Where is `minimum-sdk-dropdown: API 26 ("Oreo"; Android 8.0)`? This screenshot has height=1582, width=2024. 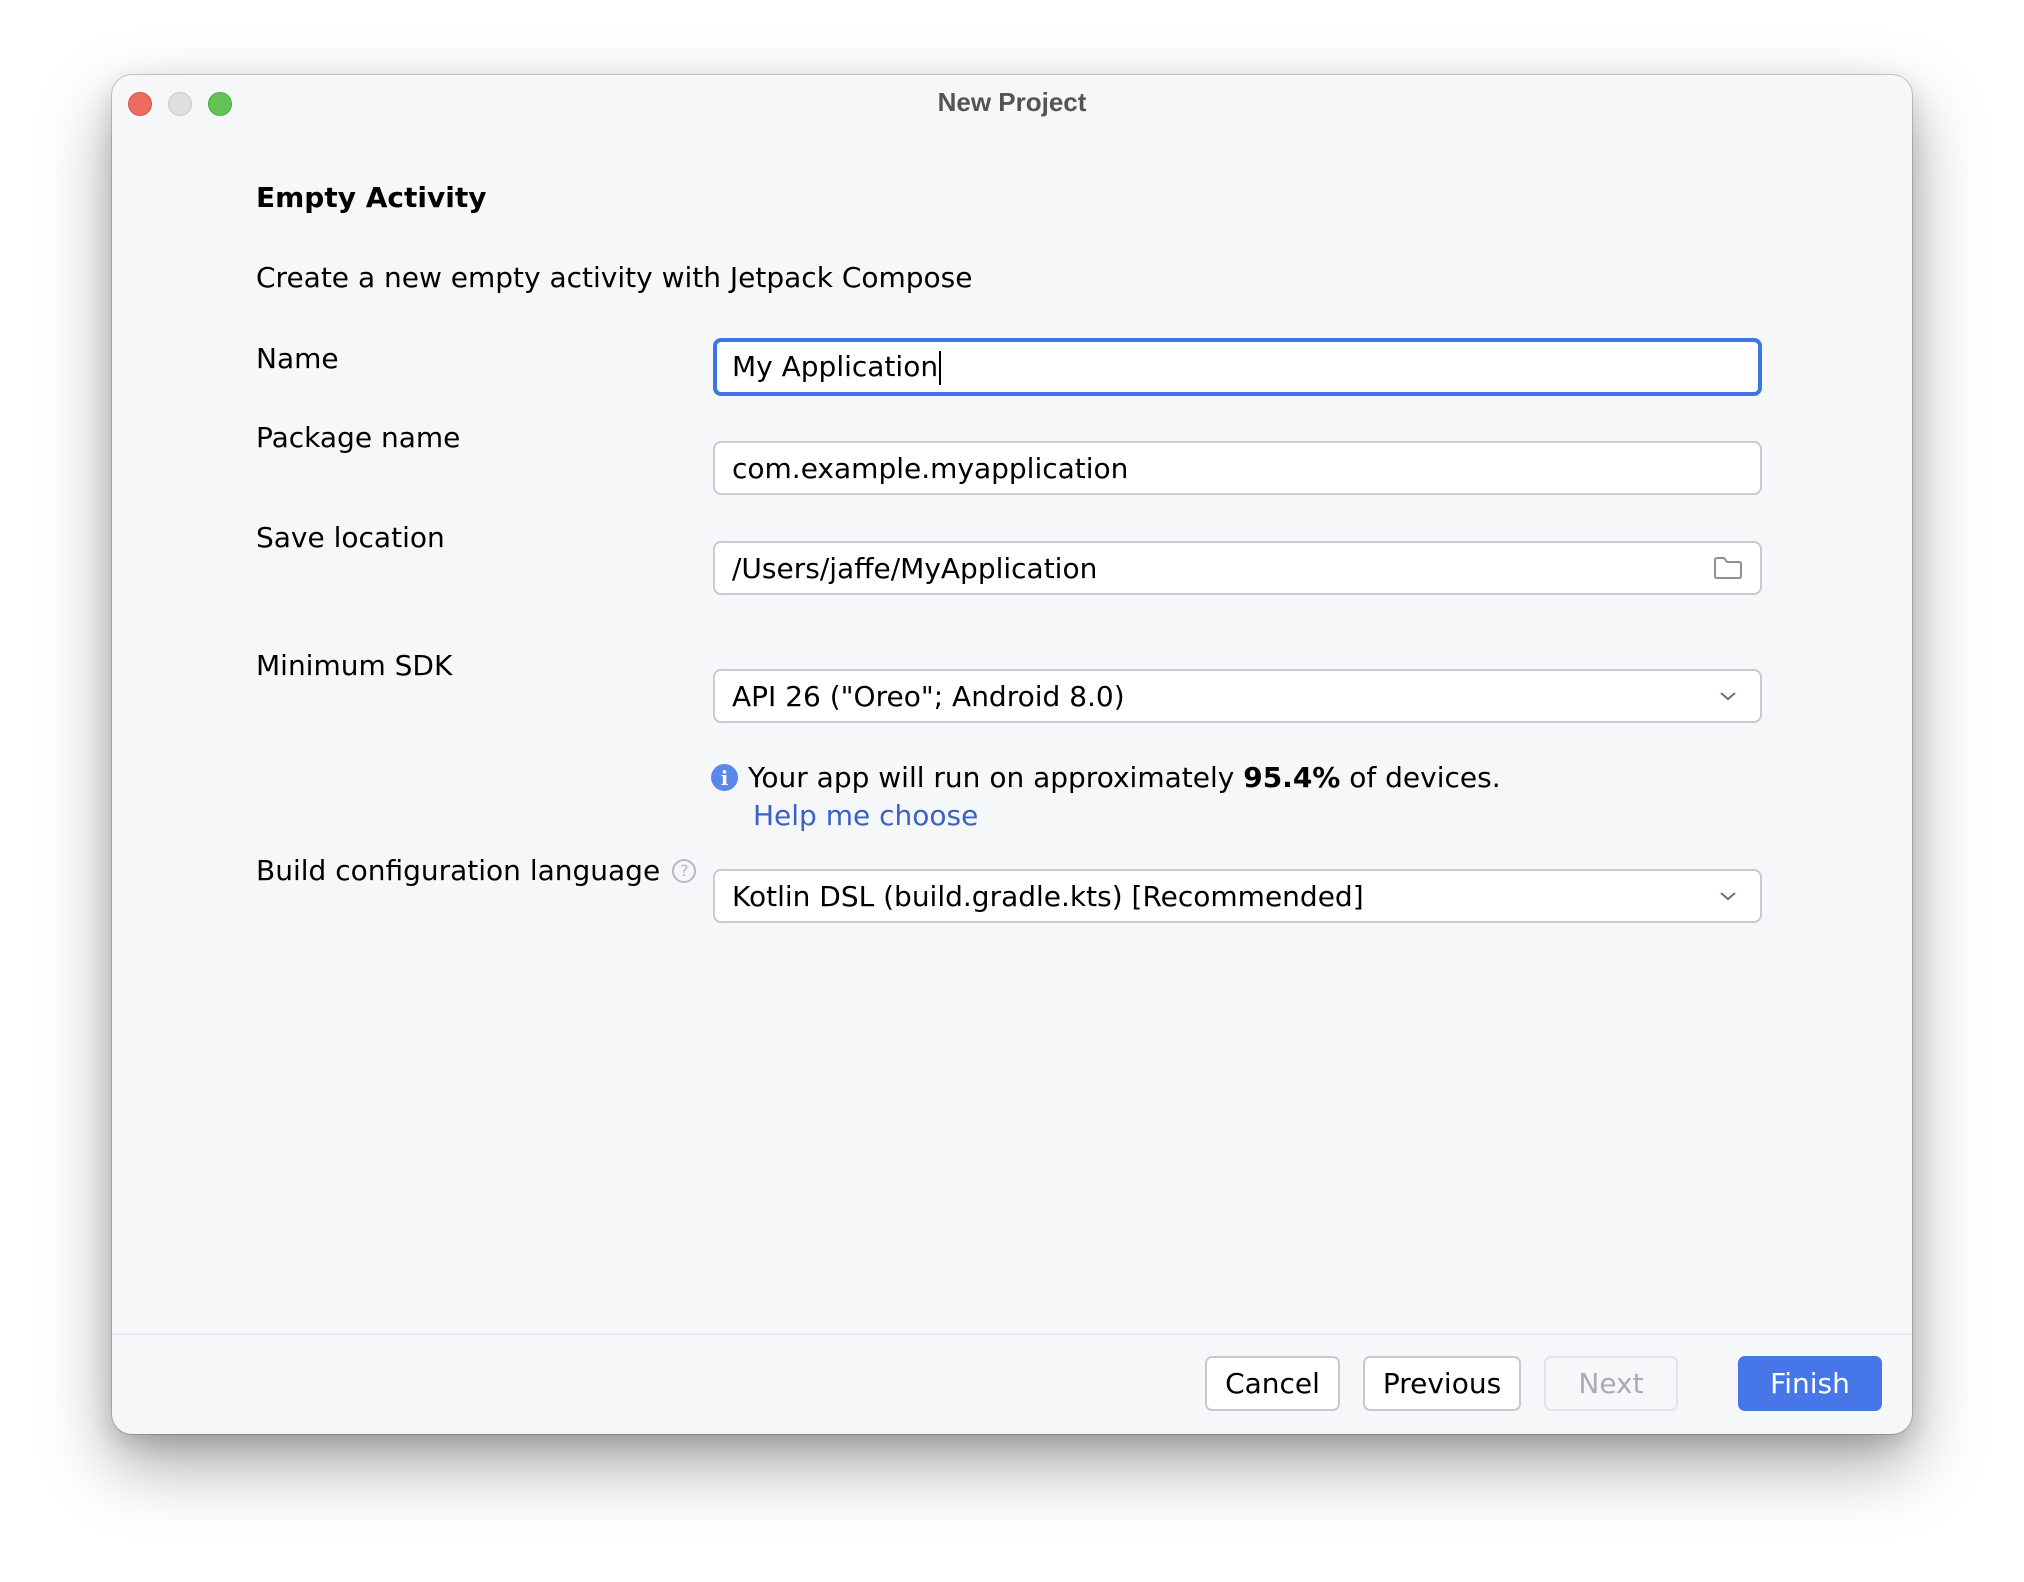
minimum-sdk-dropdown: API 26 ("Oreo"; Android 8.0) is located at coordinates (1237, 696).